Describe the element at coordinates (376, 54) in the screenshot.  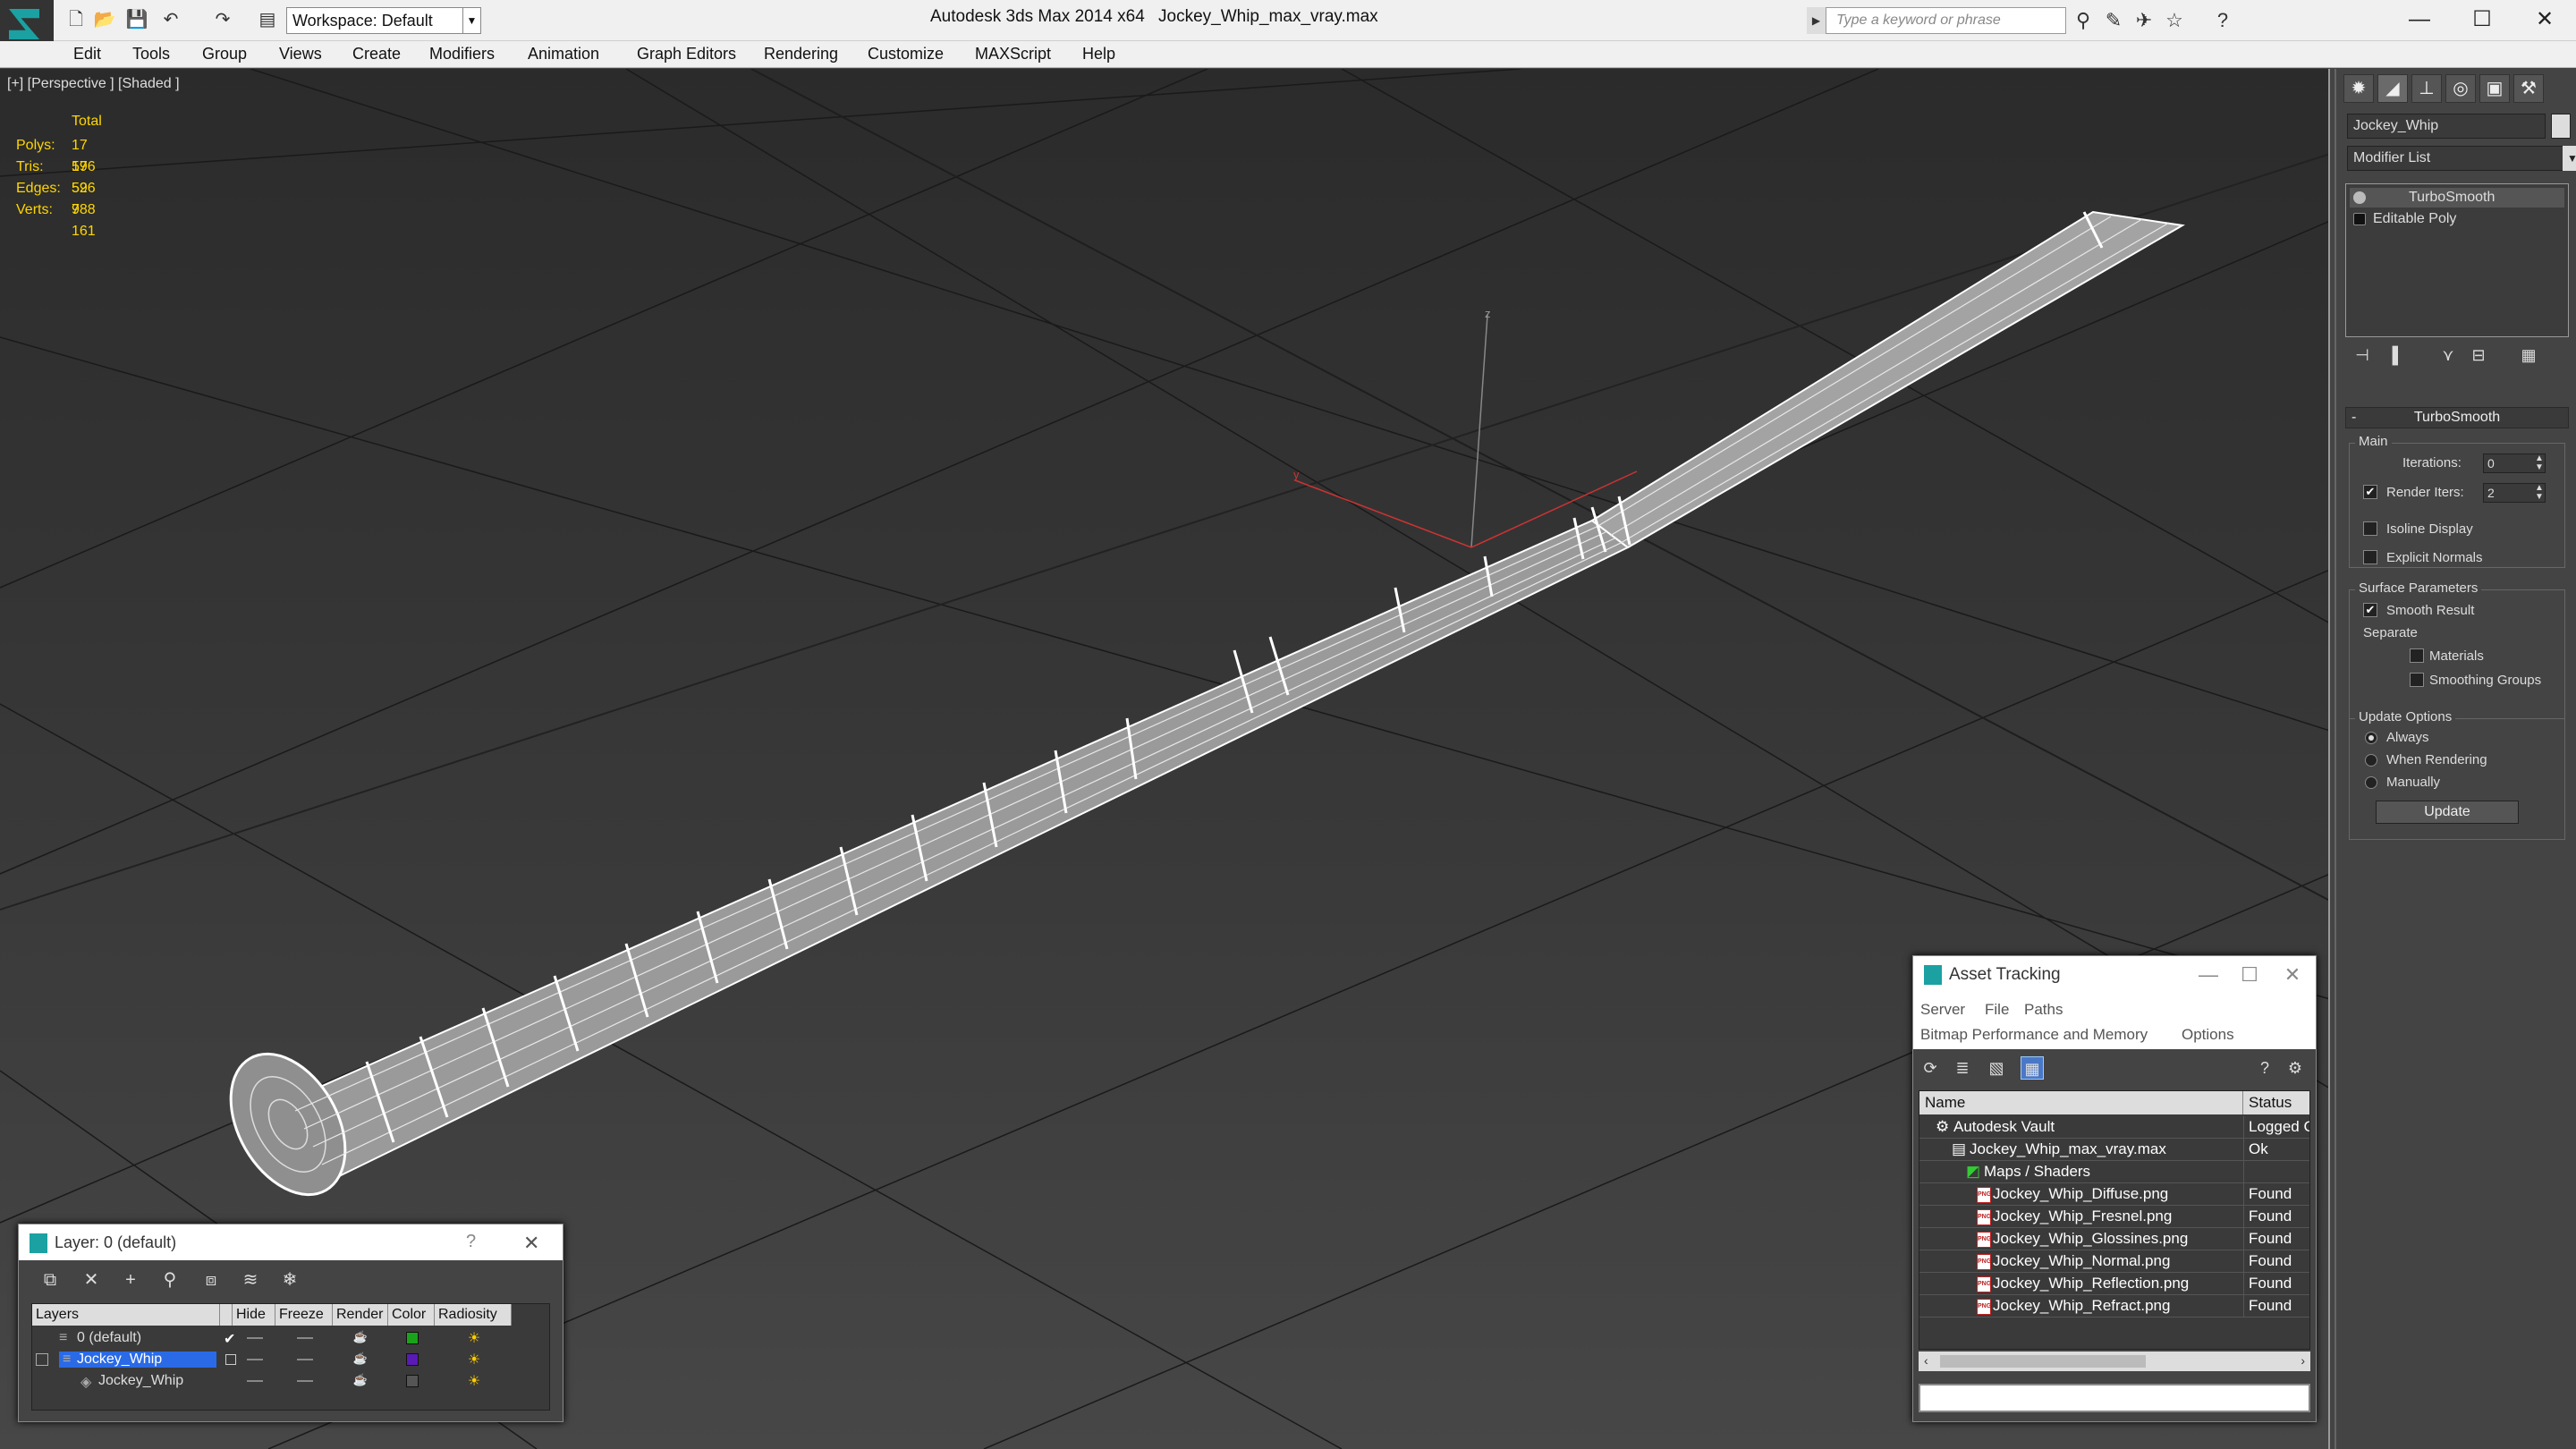
I see `menu-create: Create` at that location.